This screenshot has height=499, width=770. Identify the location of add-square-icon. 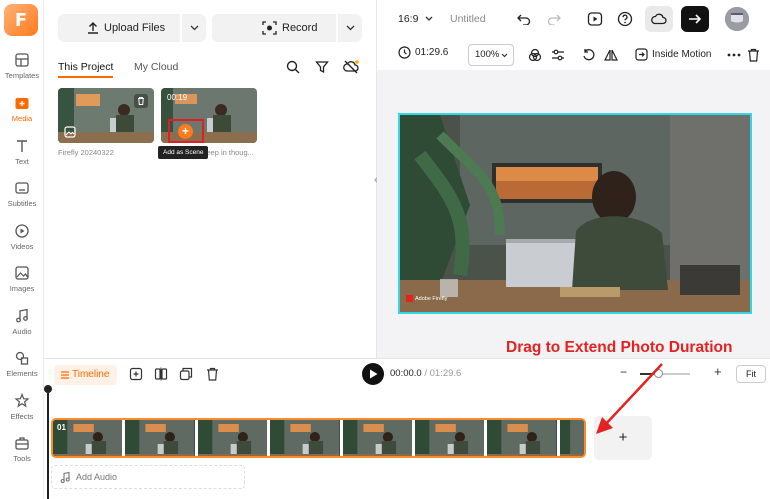
(136, 374).